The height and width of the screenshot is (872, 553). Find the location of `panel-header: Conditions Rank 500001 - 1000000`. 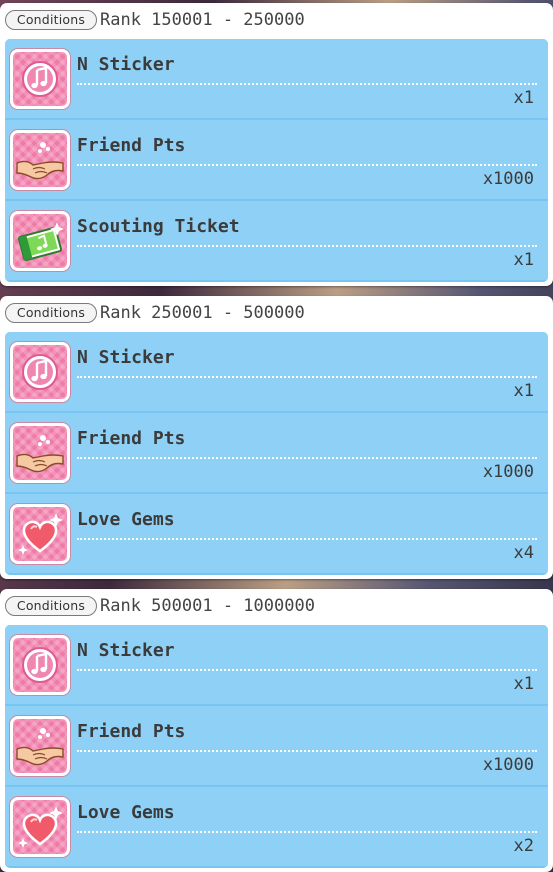

panel-header: Conditions Rank 500001 - 1000000 is located at coordinates (276, 606).